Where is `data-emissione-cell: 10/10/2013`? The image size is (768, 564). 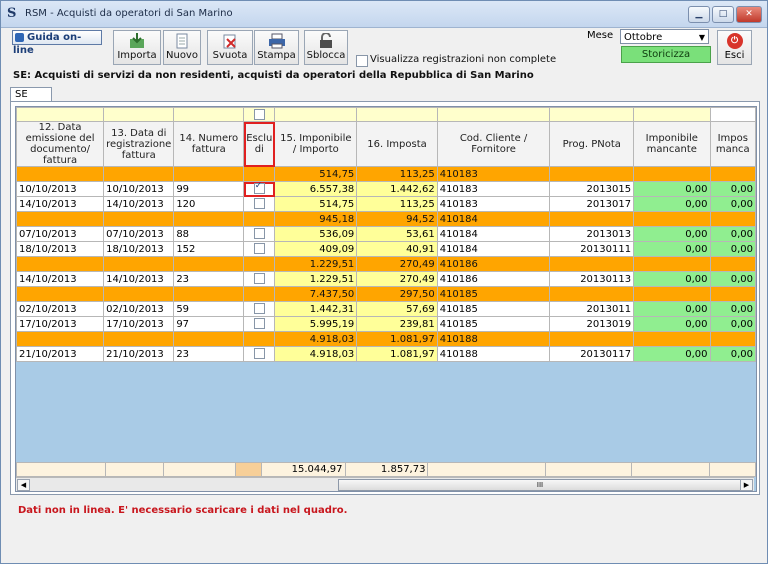
data-emissione-cell: 10/10/2013 is located at coordinates (60, 189).